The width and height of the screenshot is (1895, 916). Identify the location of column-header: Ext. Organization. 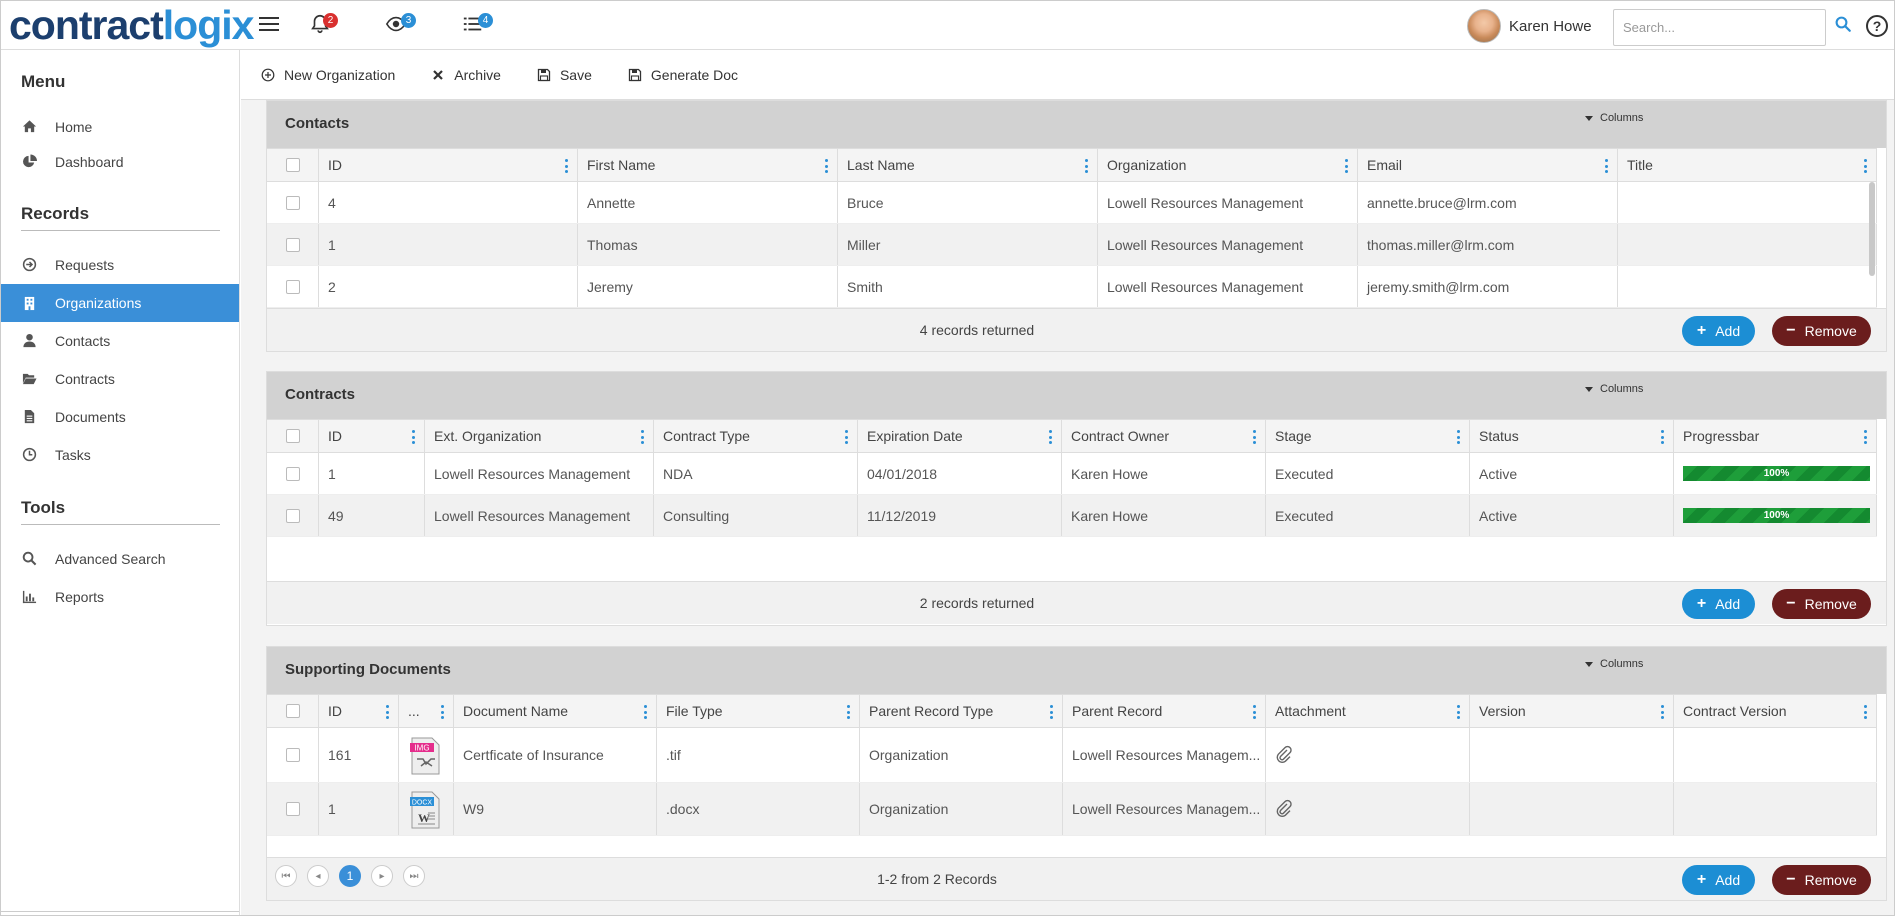
(539, 436).